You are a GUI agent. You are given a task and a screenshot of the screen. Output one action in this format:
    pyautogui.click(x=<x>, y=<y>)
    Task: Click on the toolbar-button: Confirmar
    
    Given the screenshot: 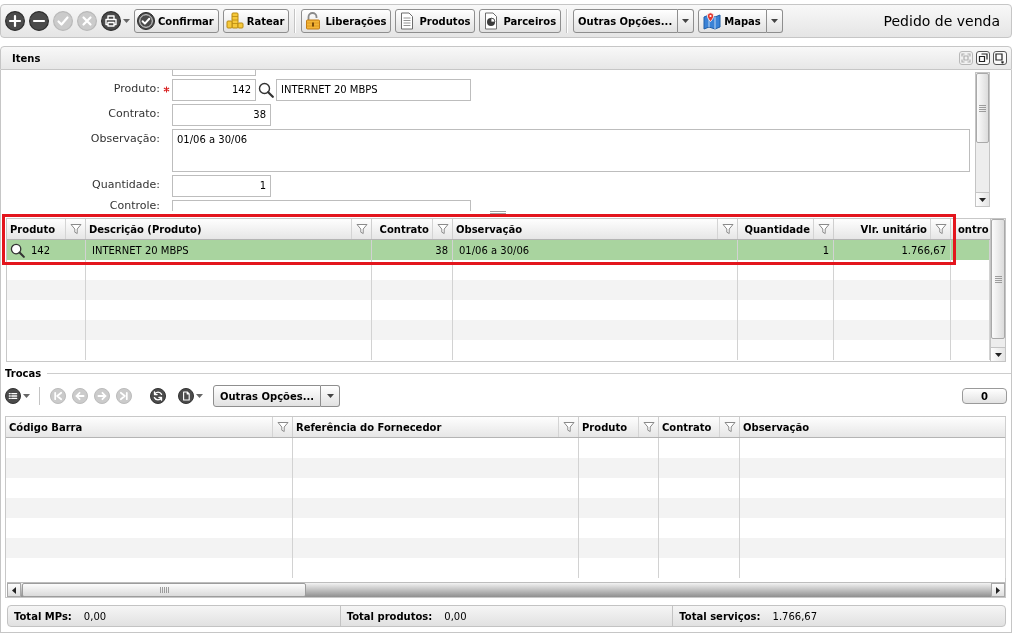 What is the action you would take?
    pyautogui.click(x=176, y=21)
    